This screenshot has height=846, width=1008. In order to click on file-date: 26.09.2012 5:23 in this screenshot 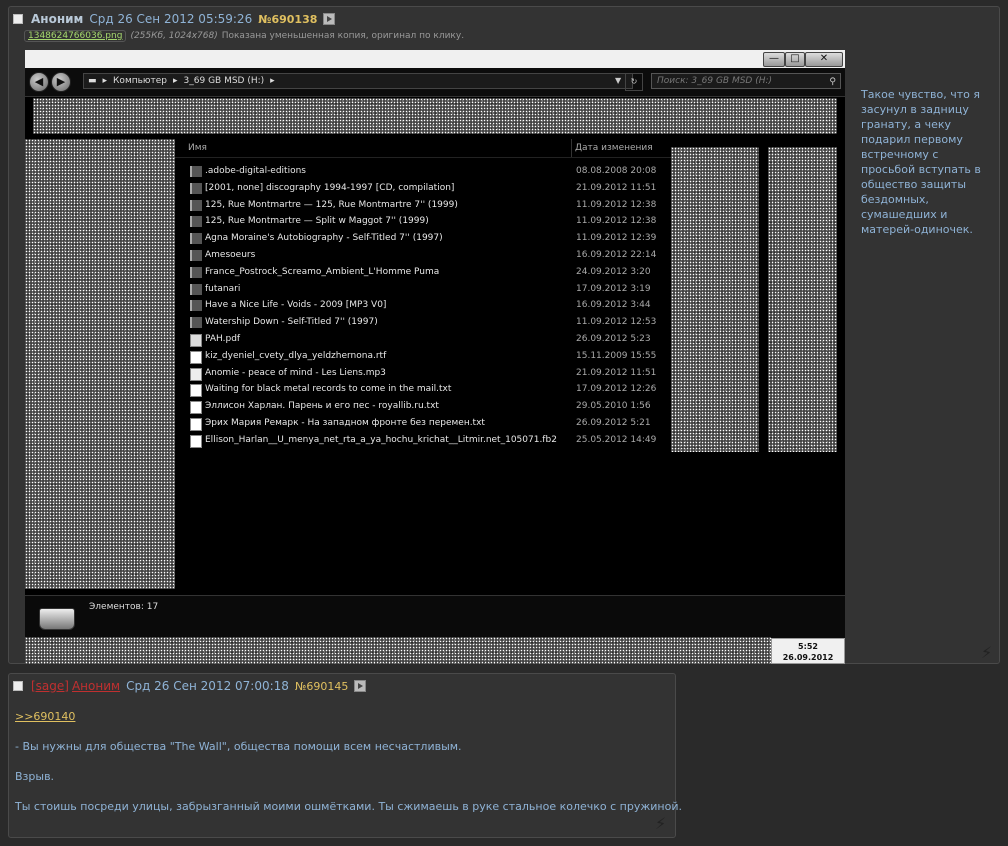, I will do `click(613, 338)`.